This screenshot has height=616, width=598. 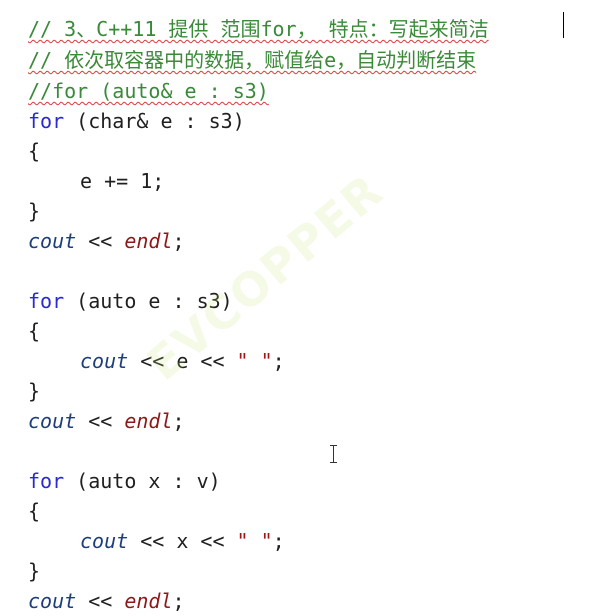 What do you see at coordinates (252, 60) in the screenshot?
I see `code-line-2: // 依次取容器中的数据，赋值给e，自动判断结束` at bounding box center [252, 60].